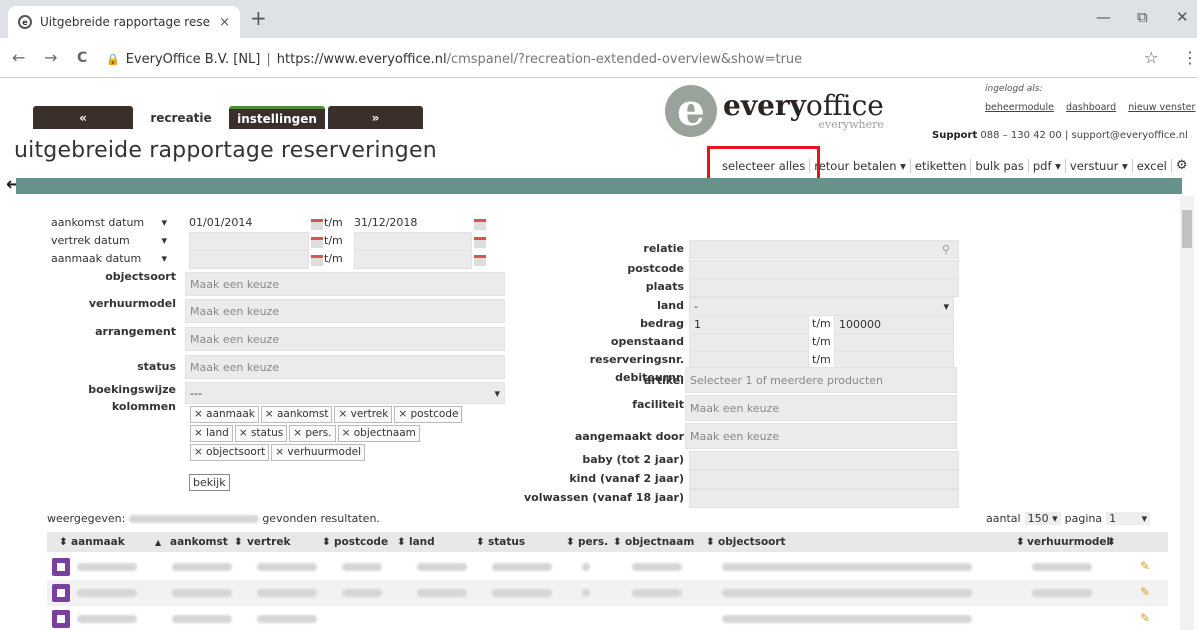 The image size is (1197, 630). Describe the element at coordinates (345, 339) in the screenshot. I see `arrangement-select: Maak een keuze` at that location.